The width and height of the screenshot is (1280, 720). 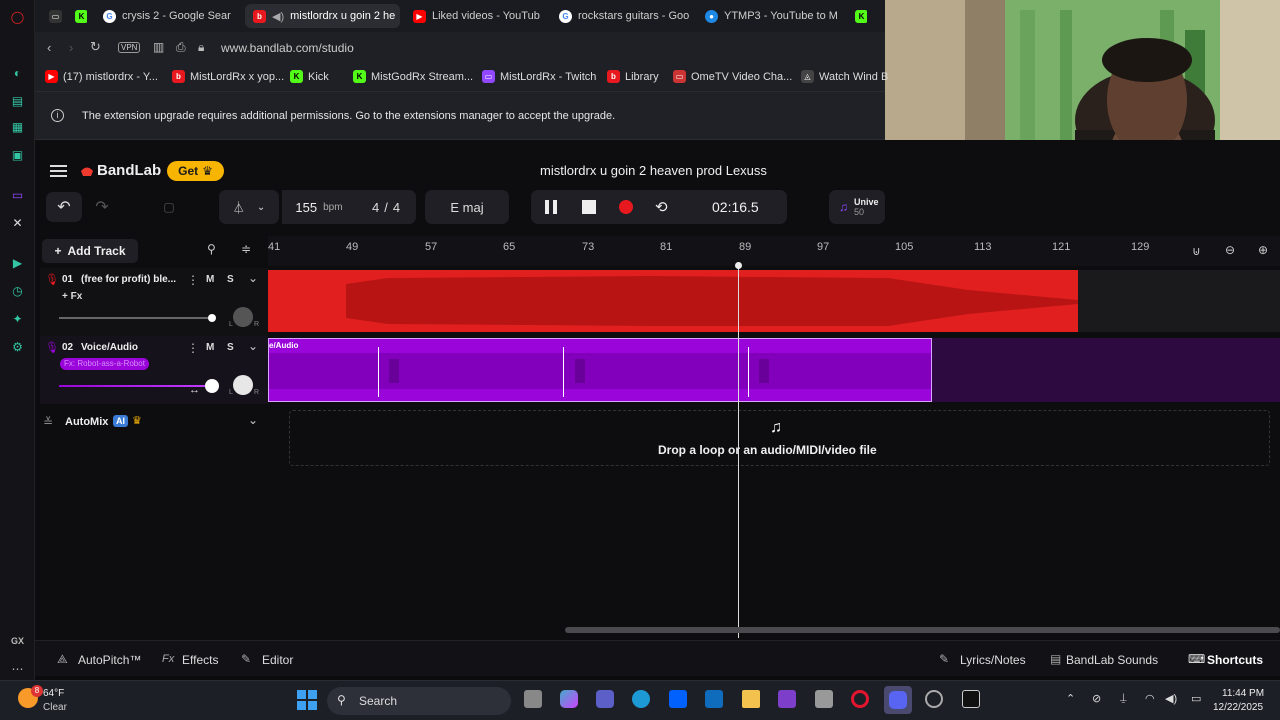 What do you see at coordinates (1123, 698) in the screenshot?
I see `mic-tray-icon: ⍊` at bounding box center [1123, 698].